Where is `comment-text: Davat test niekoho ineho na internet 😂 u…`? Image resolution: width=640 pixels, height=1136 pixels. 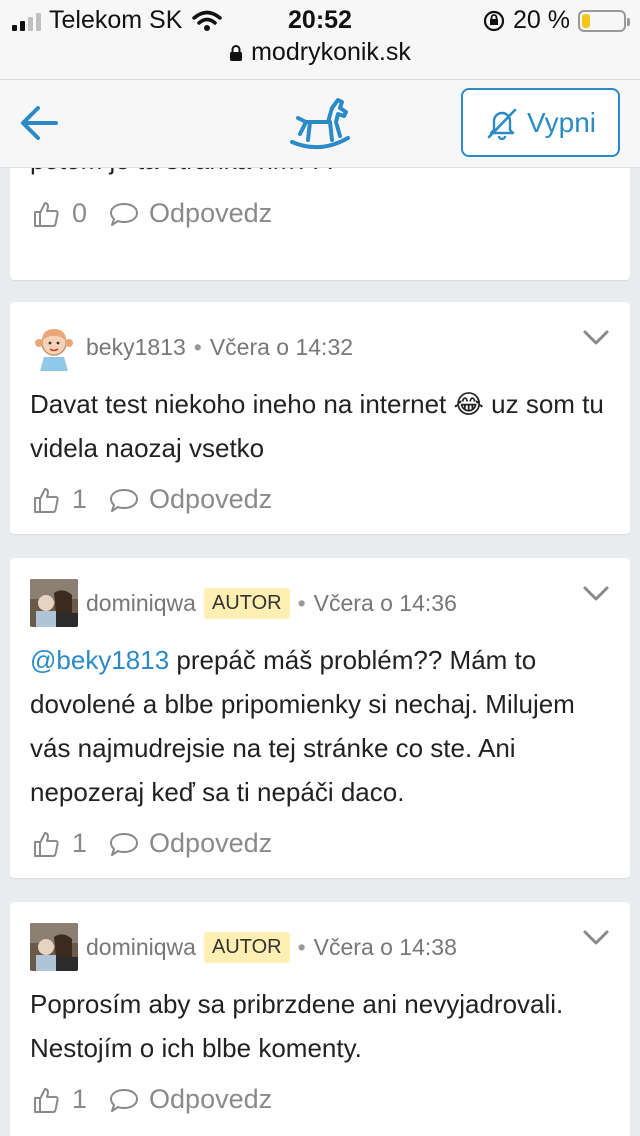
comment-text: Davat test niekoho ineho na internet 😂 u… is located at coordinates (320, 426).